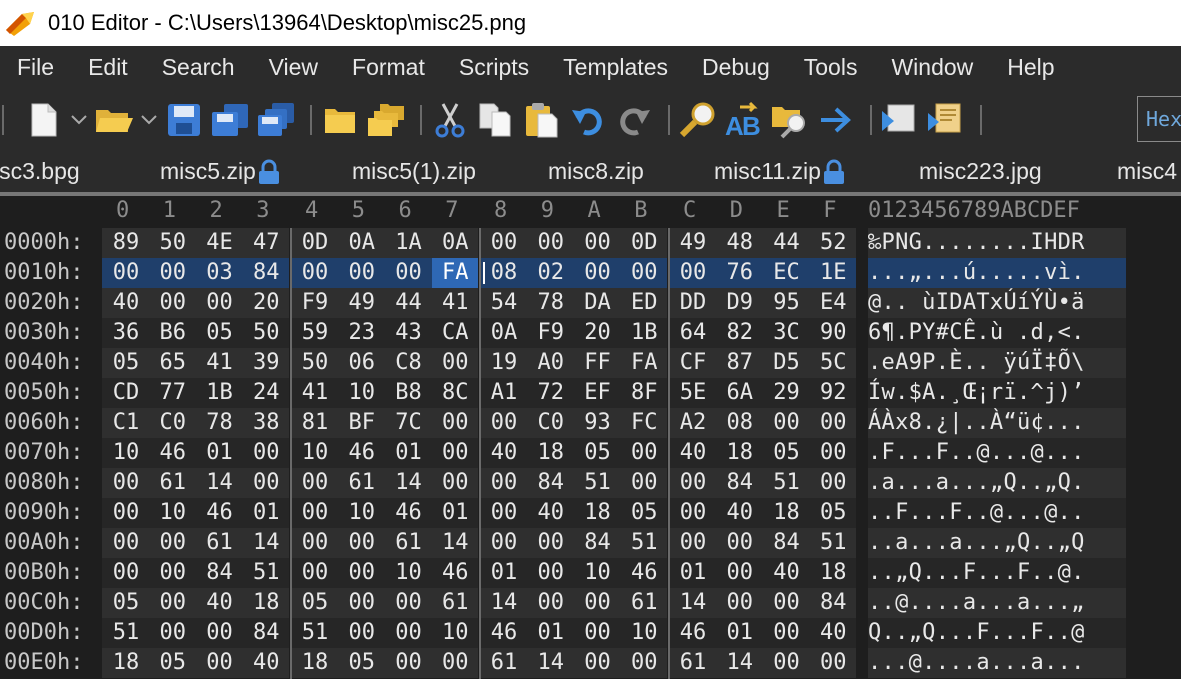 The image size is (1181, 679). I want to click on hex-byte: 0D, so click(644, 243).